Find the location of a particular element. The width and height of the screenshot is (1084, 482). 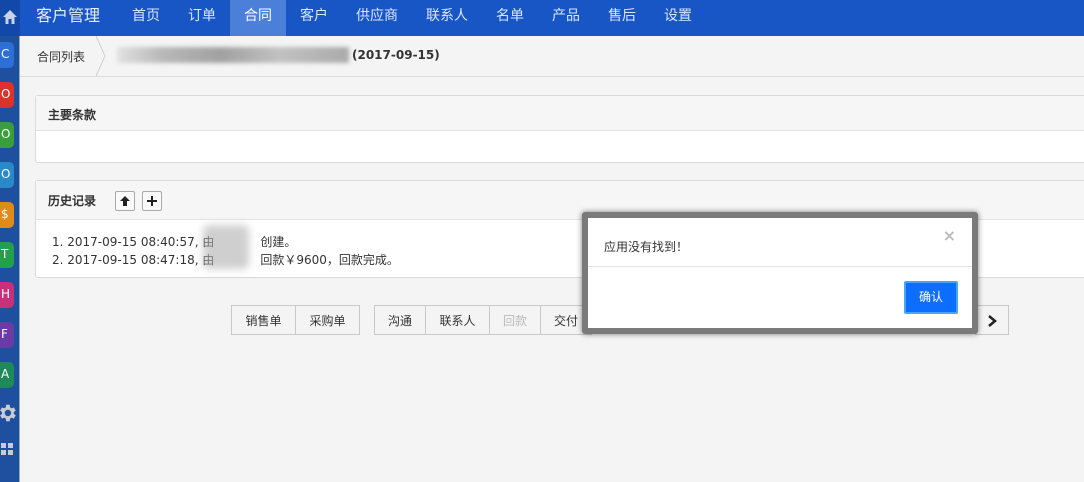

alert-dialog: 应用没有找到！ × 确认 is located at coordinates (780, 273).